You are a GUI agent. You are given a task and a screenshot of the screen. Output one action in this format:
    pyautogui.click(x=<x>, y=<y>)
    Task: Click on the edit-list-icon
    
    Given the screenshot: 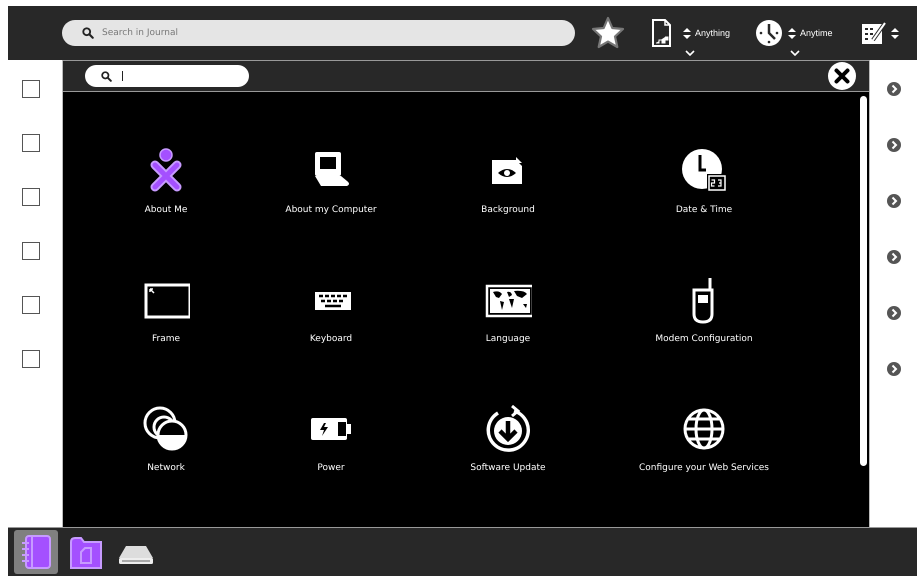 What is the action you would take?
    pyautogui.click(x=873, y=33)
    